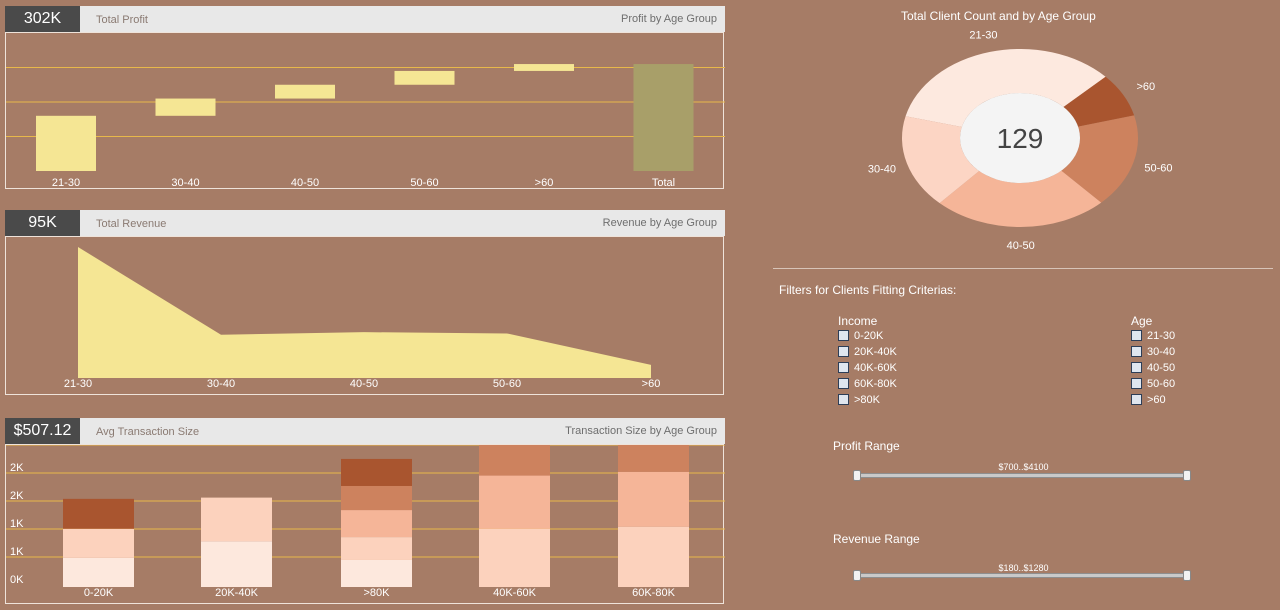 The image size is (1280, 610). I want to click on age-option-0: 21-30, so click(1153, 336).